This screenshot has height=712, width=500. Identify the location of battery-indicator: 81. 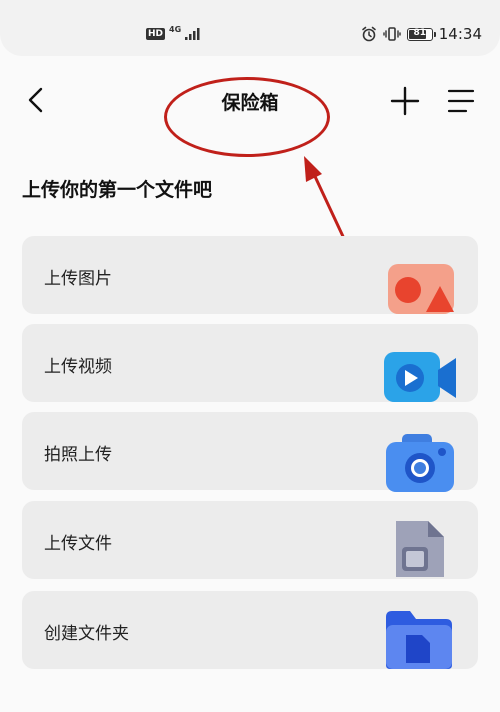
(421, 34).